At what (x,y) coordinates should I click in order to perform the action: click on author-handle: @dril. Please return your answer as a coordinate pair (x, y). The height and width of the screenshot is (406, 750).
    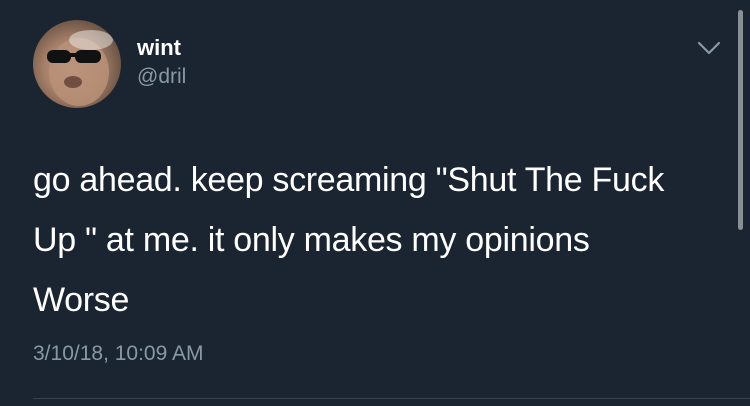
    Looking at the image, I should click on (161, 77).